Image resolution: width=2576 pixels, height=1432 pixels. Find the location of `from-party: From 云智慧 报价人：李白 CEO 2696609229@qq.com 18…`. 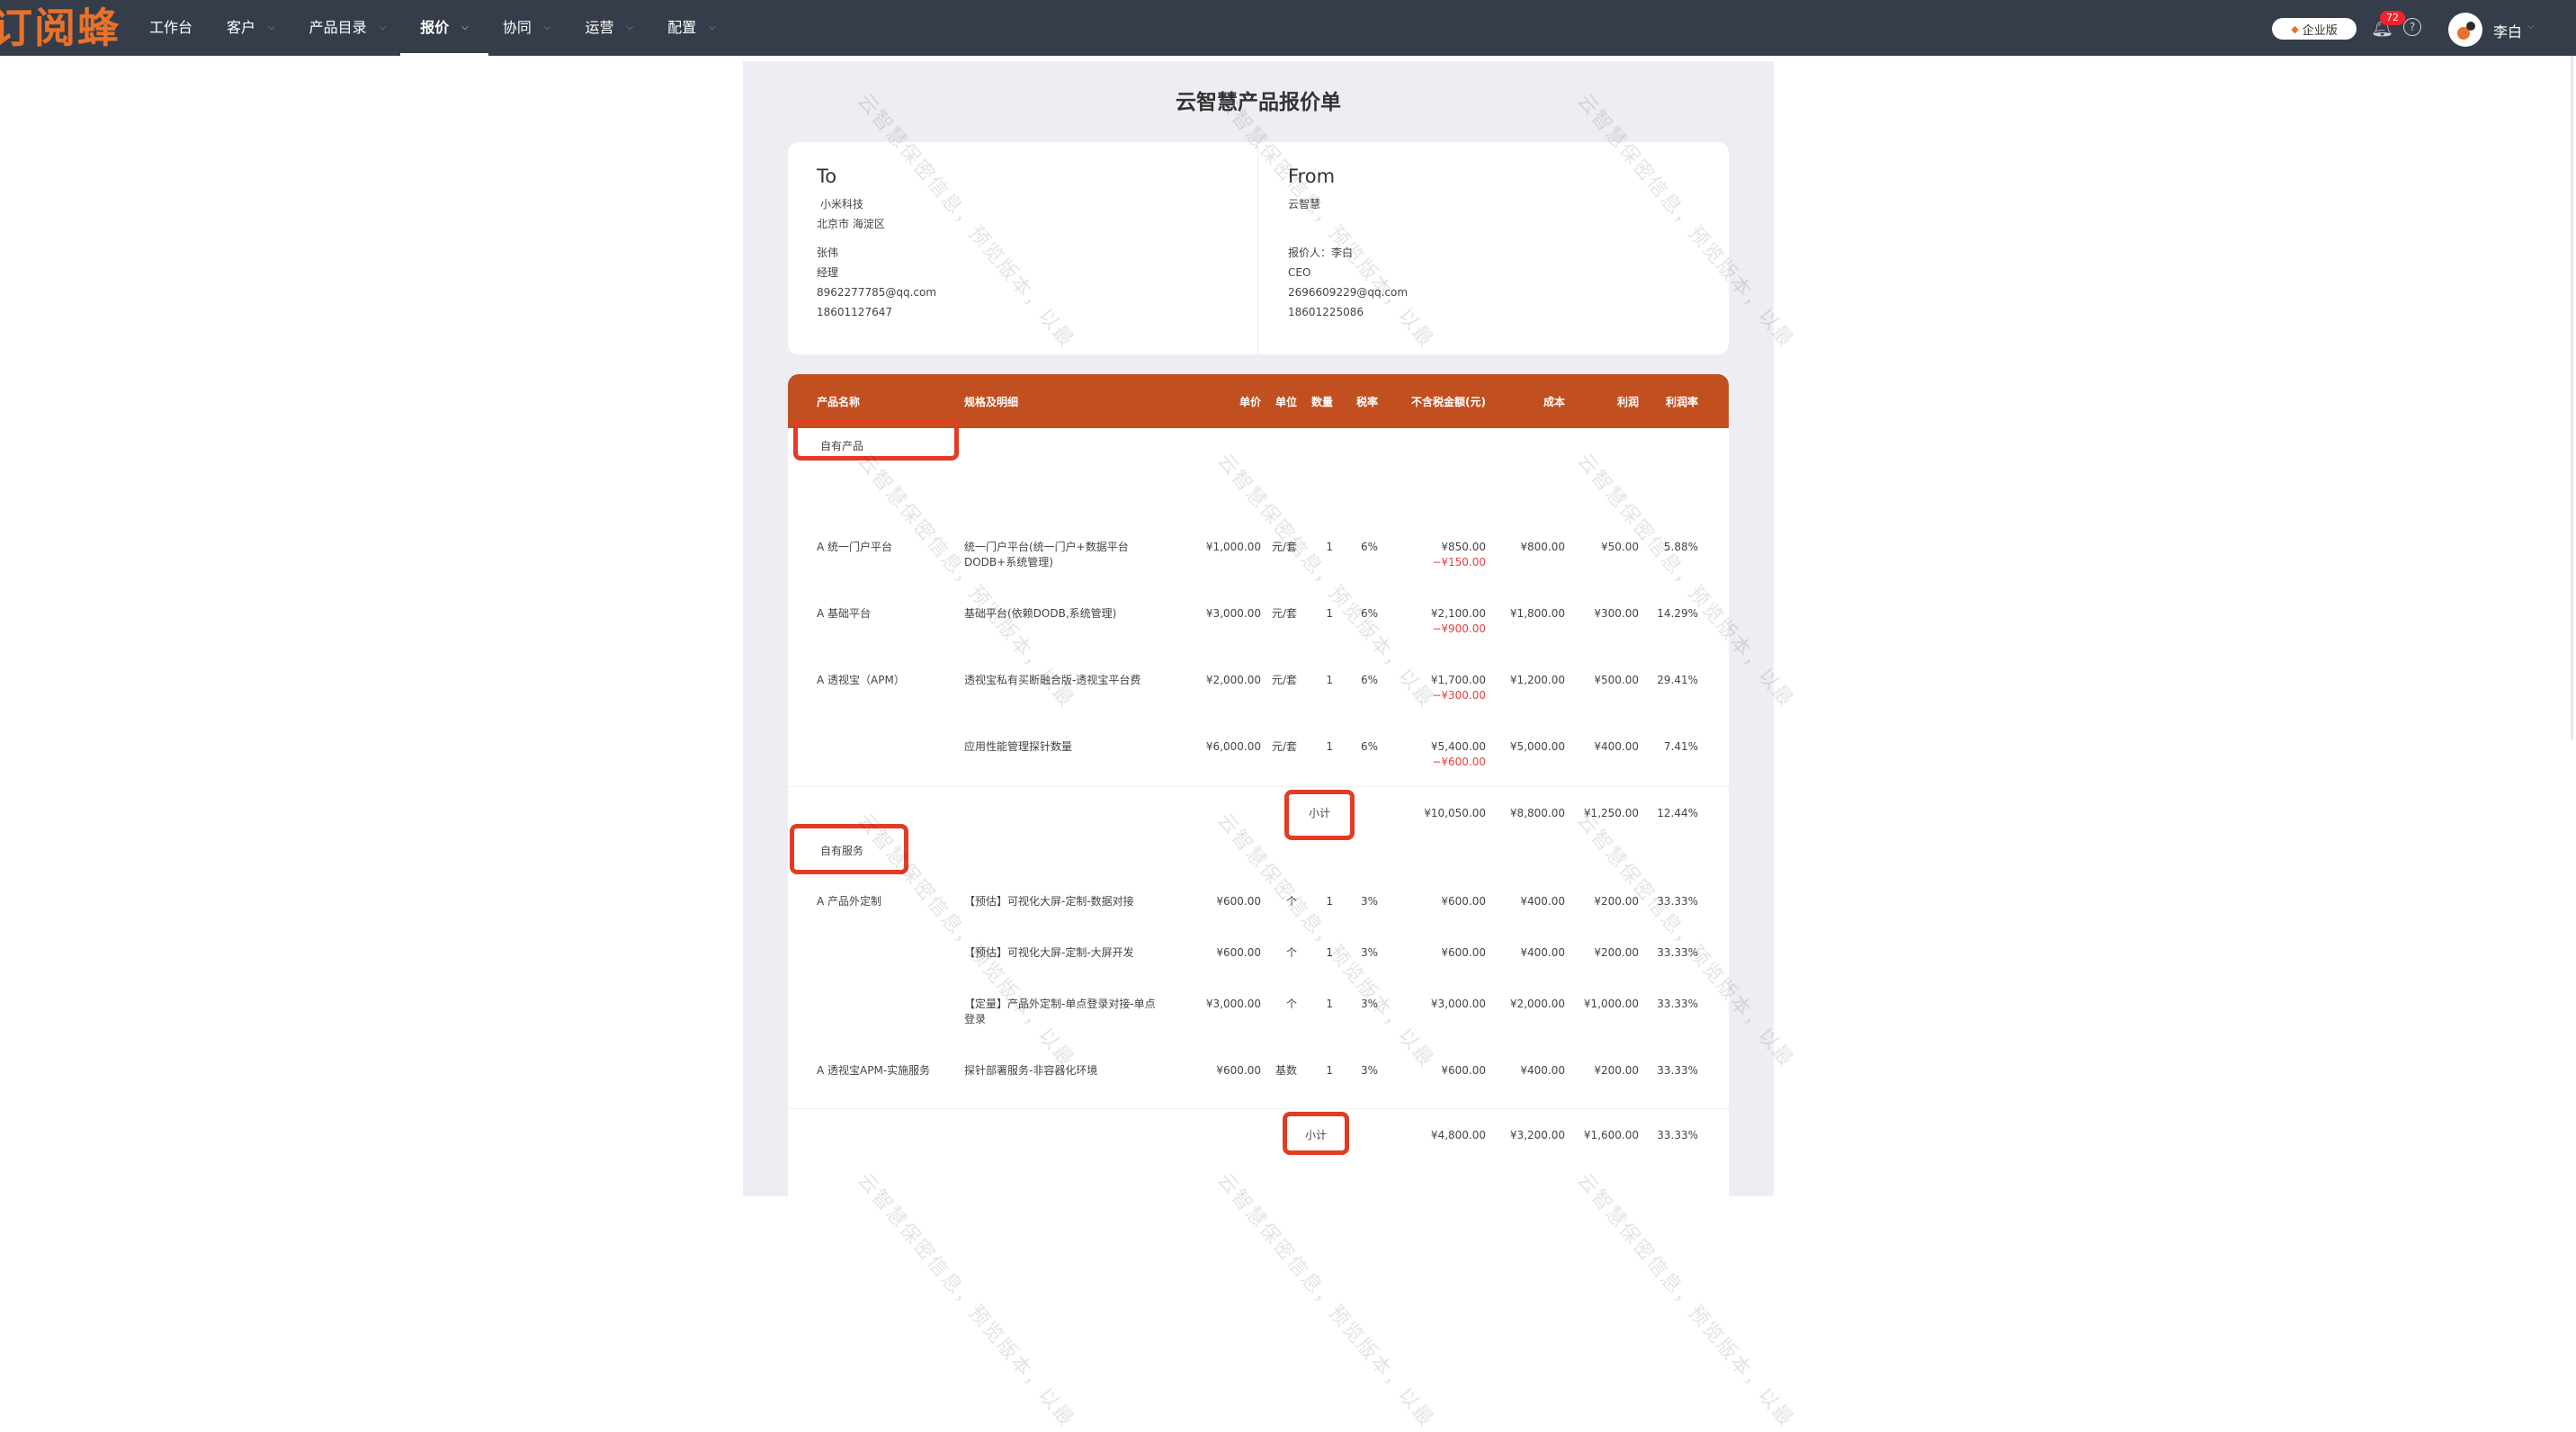

from-party: From 云智慧 报价人：李白 CEO 2696609229@qq.com 18… is located at coordinates (1348, 244).